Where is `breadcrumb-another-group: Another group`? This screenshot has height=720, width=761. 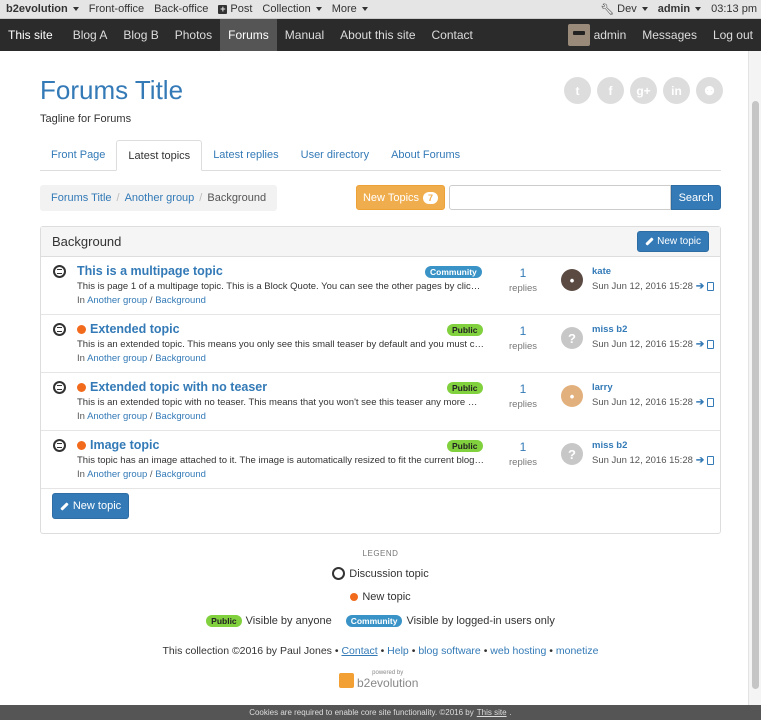
breadcrumb-another-group: Another group is located at coordinates (160, 198).